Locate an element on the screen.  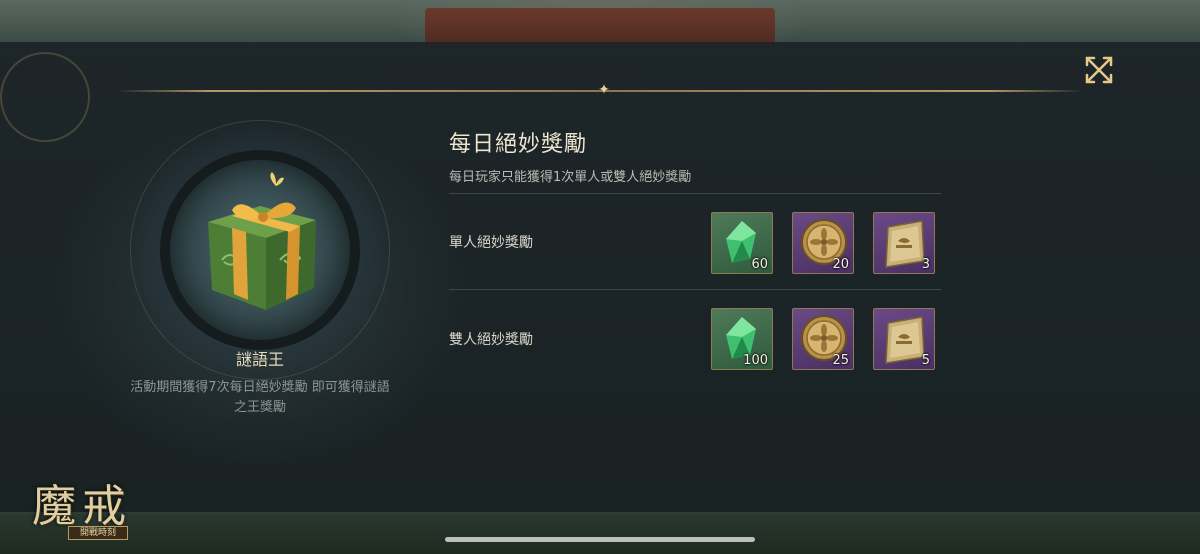
logo-subtitle: 開戰時刻 is located at coordinates (98, 533).